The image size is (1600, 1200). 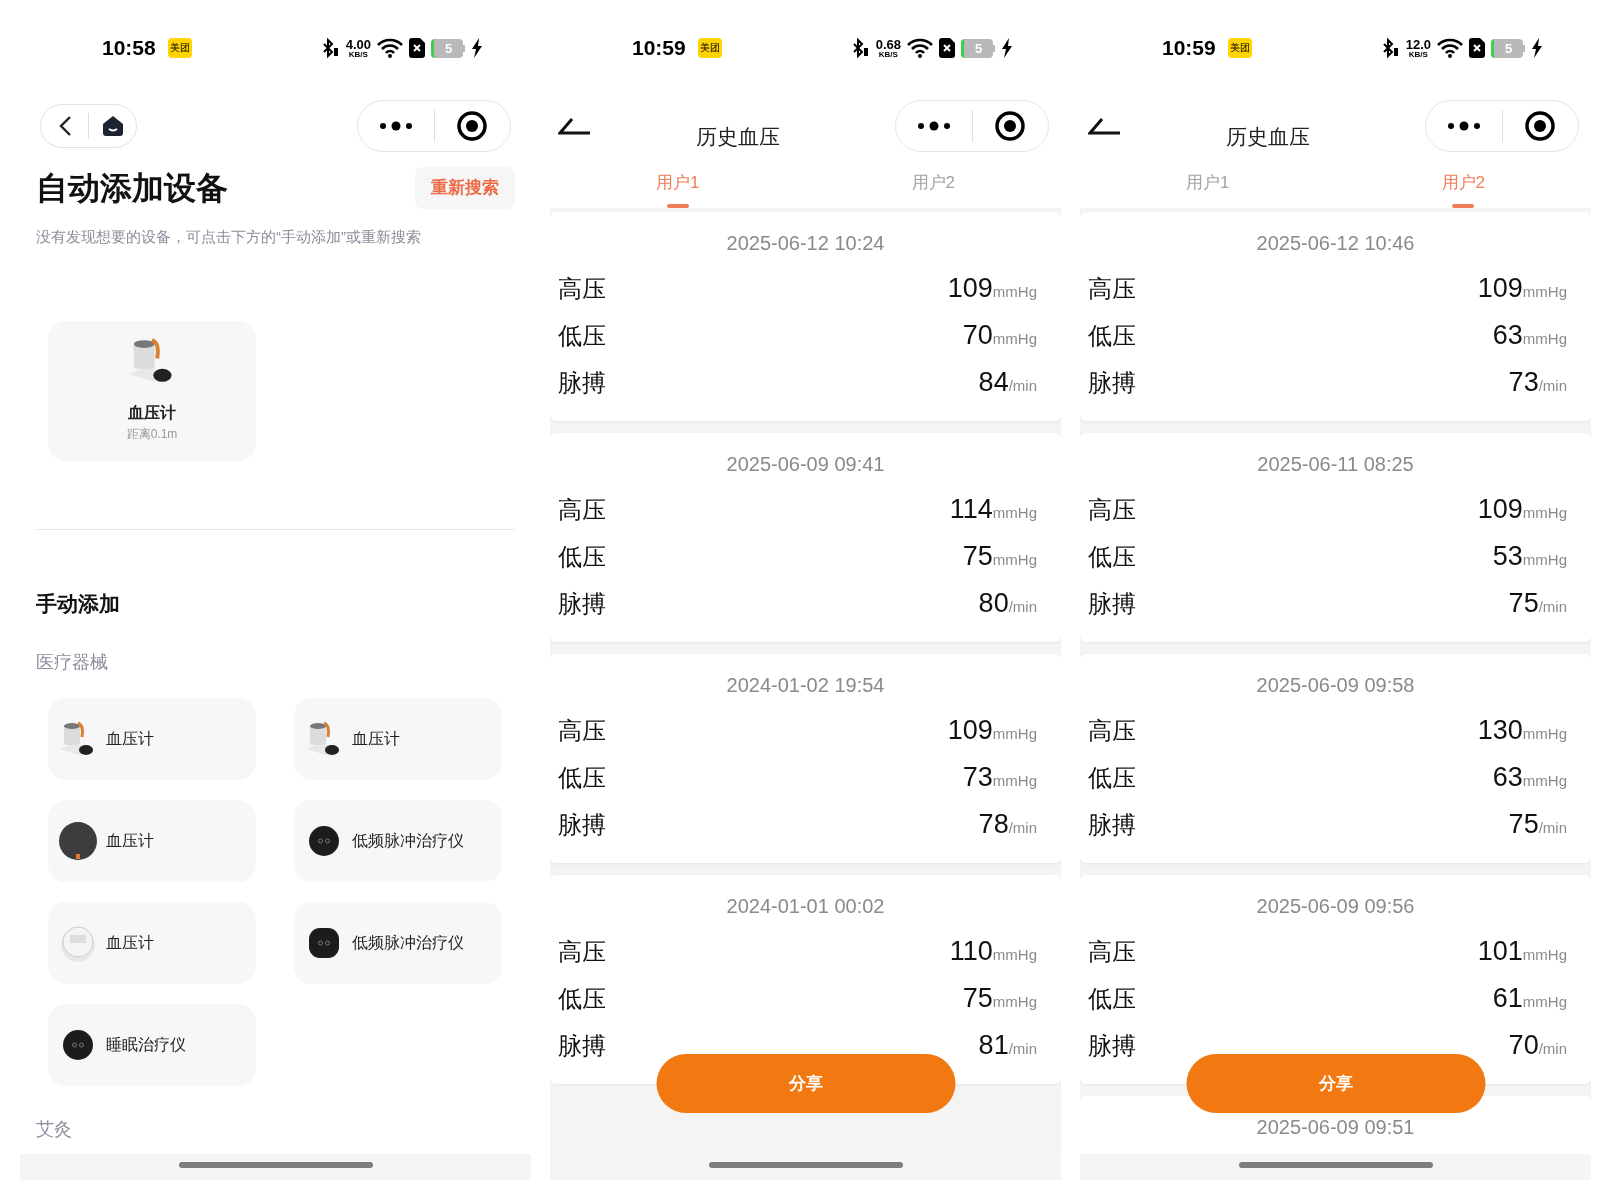 What do you see at coordinates (112, 126) in the screenshot?
I see `home-icon` at bounding box center [112, 126].